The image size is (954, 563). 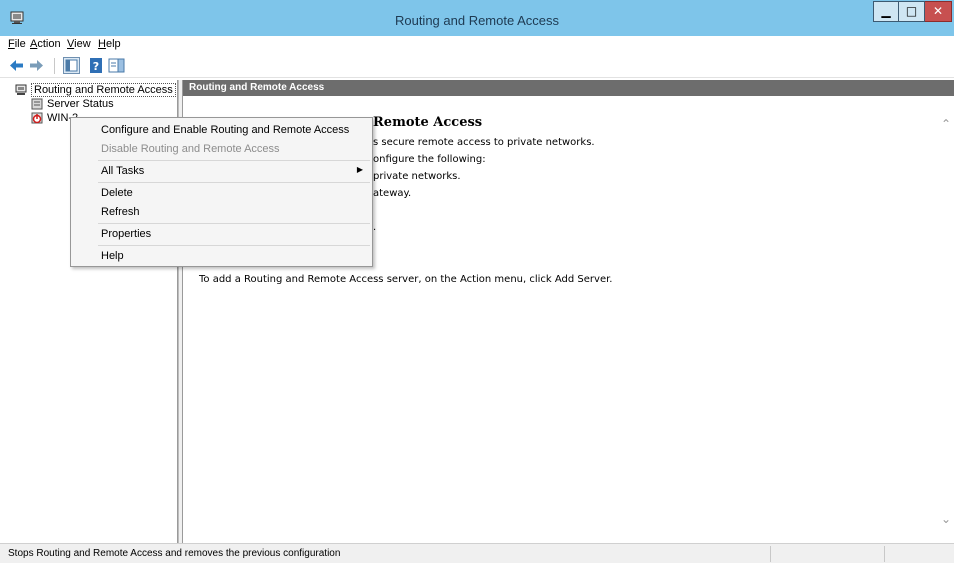 I want to click on tree-item-label: Server Status, so click(x=80, y=104).